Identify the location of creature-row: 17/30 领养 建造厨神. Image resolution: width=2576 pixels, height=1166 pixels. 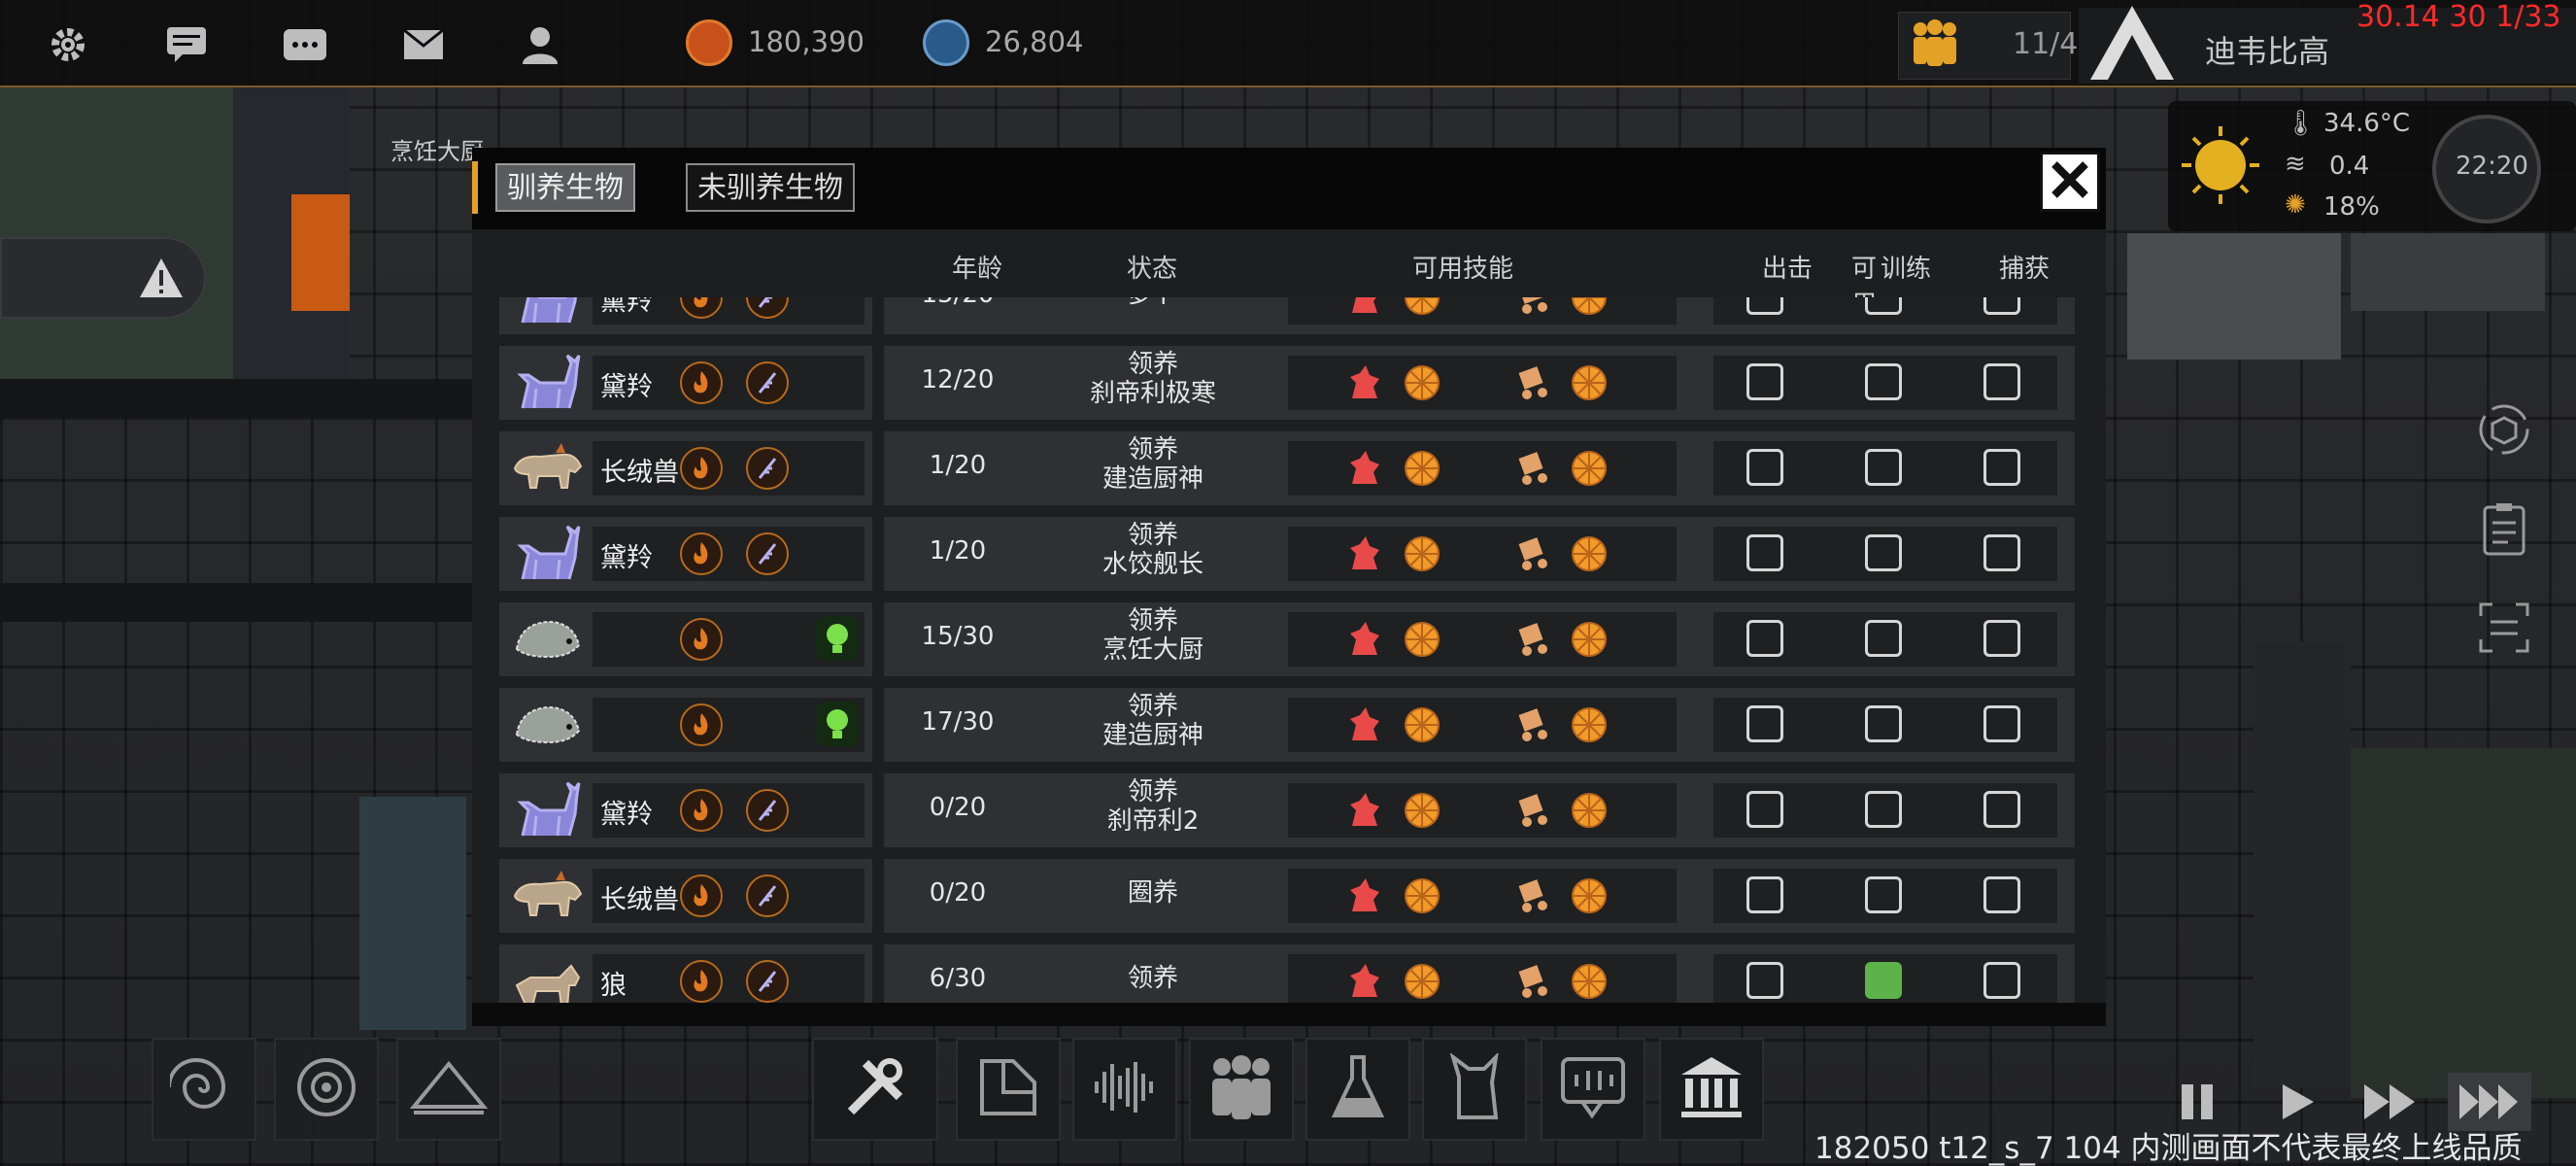
(1287, 725).